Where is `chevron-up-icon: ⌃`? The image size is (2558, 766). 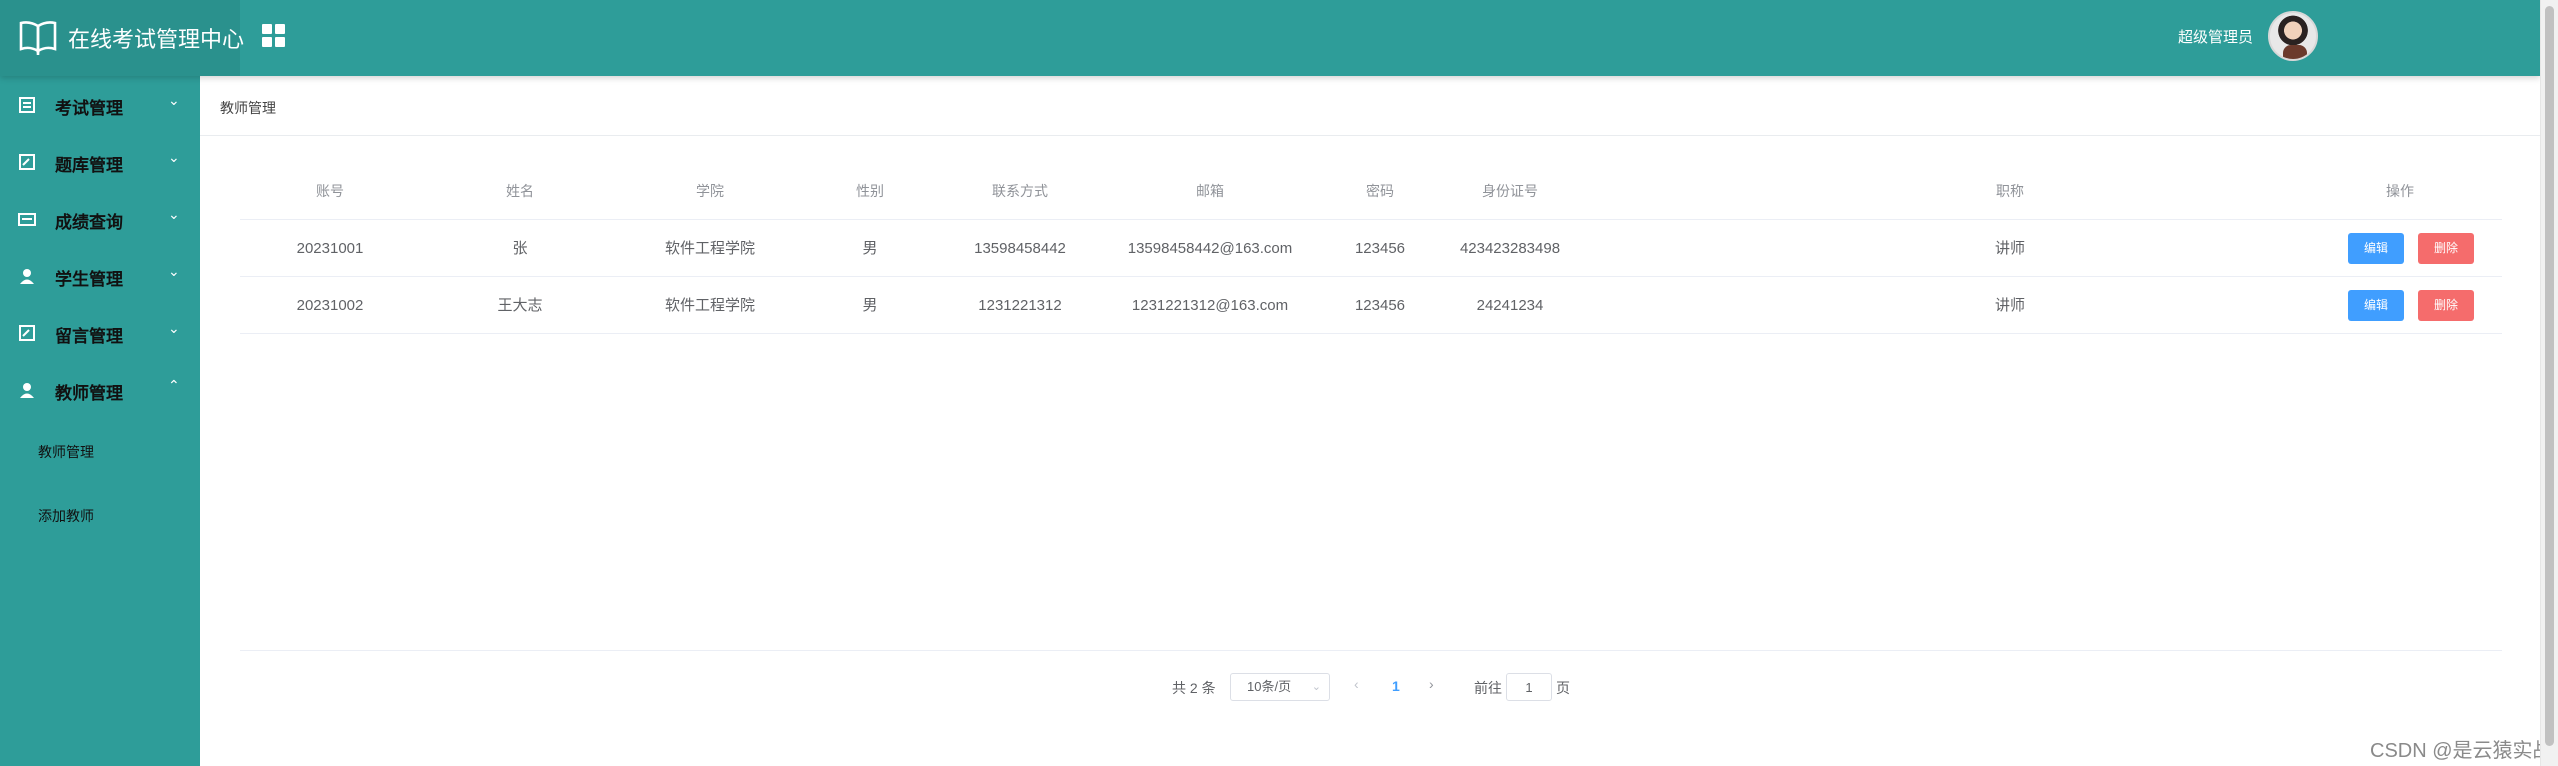 chevron-up-icon: ⌃ is located at coordinates (174, 385).